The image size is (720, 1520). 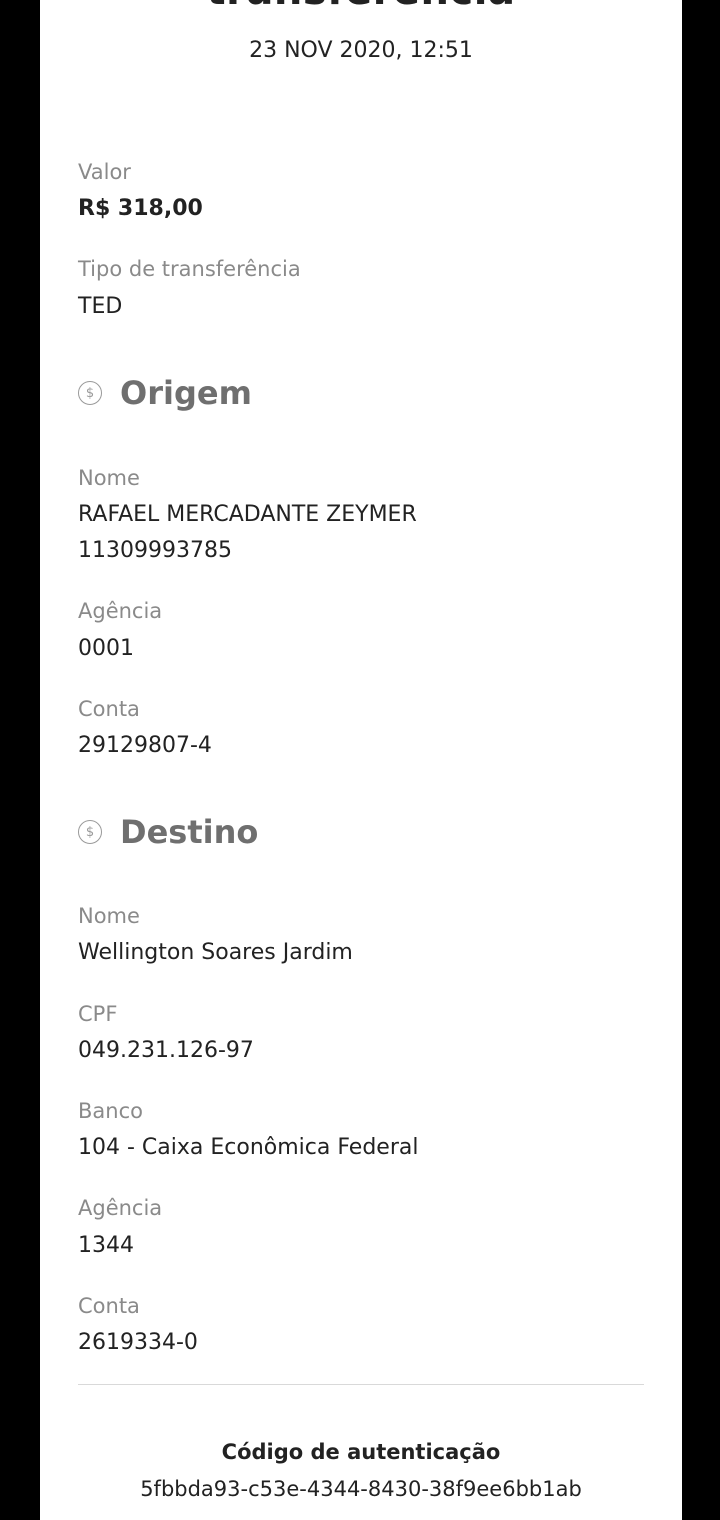 I want to click on receipt-title: transferência, so click(x=361, y=7).